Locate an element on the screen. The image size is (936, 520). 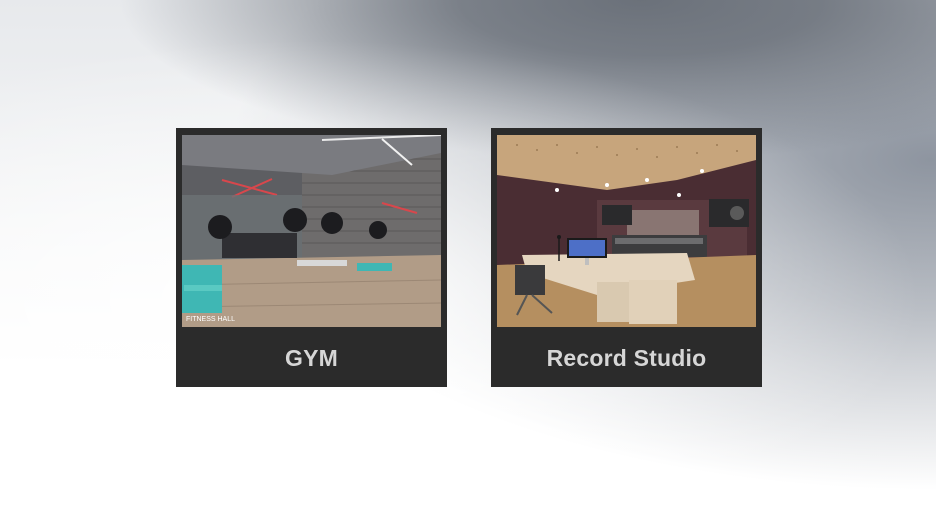
watermark-text: FITNESS HALL is located at coordinates (210, 319).